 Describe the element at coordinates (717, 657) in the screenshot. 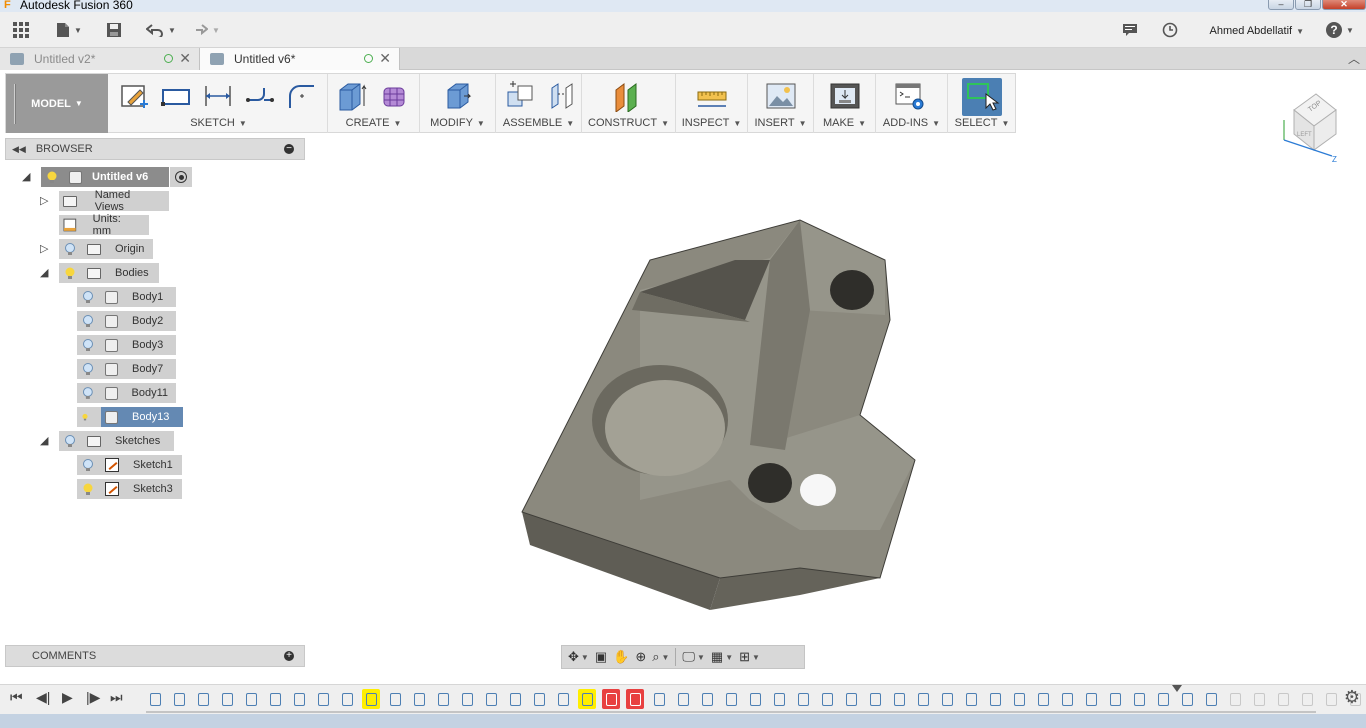

I see `grid-settings-icon: ▦` at that location.